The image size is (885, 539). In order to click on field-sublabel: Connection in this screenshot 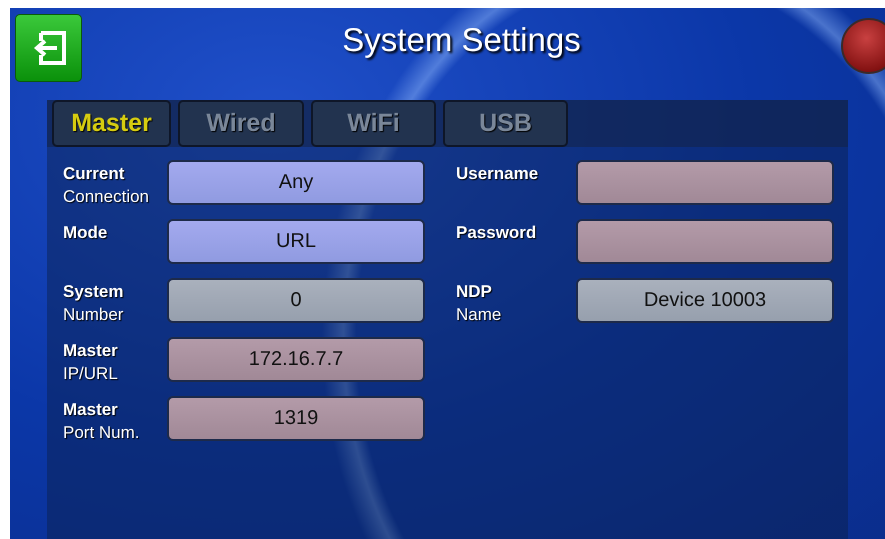, I will do `click(106, 197)`.